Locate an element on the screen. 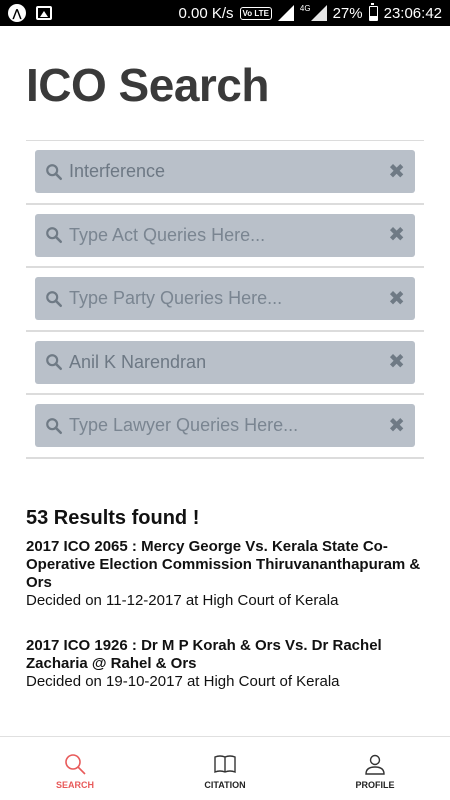 The height and width of the screenshot is (800, 450). signal-icon-secondary is located at coordinates (318, 13).